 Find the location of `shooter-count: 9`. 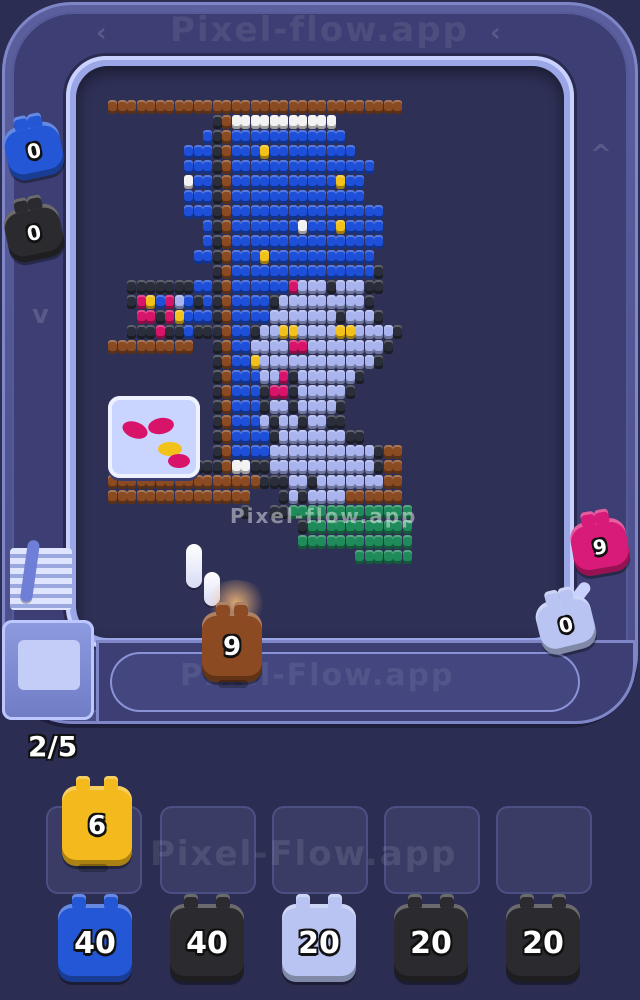

shooter-count: 9 is located at coordinates (232, 647).